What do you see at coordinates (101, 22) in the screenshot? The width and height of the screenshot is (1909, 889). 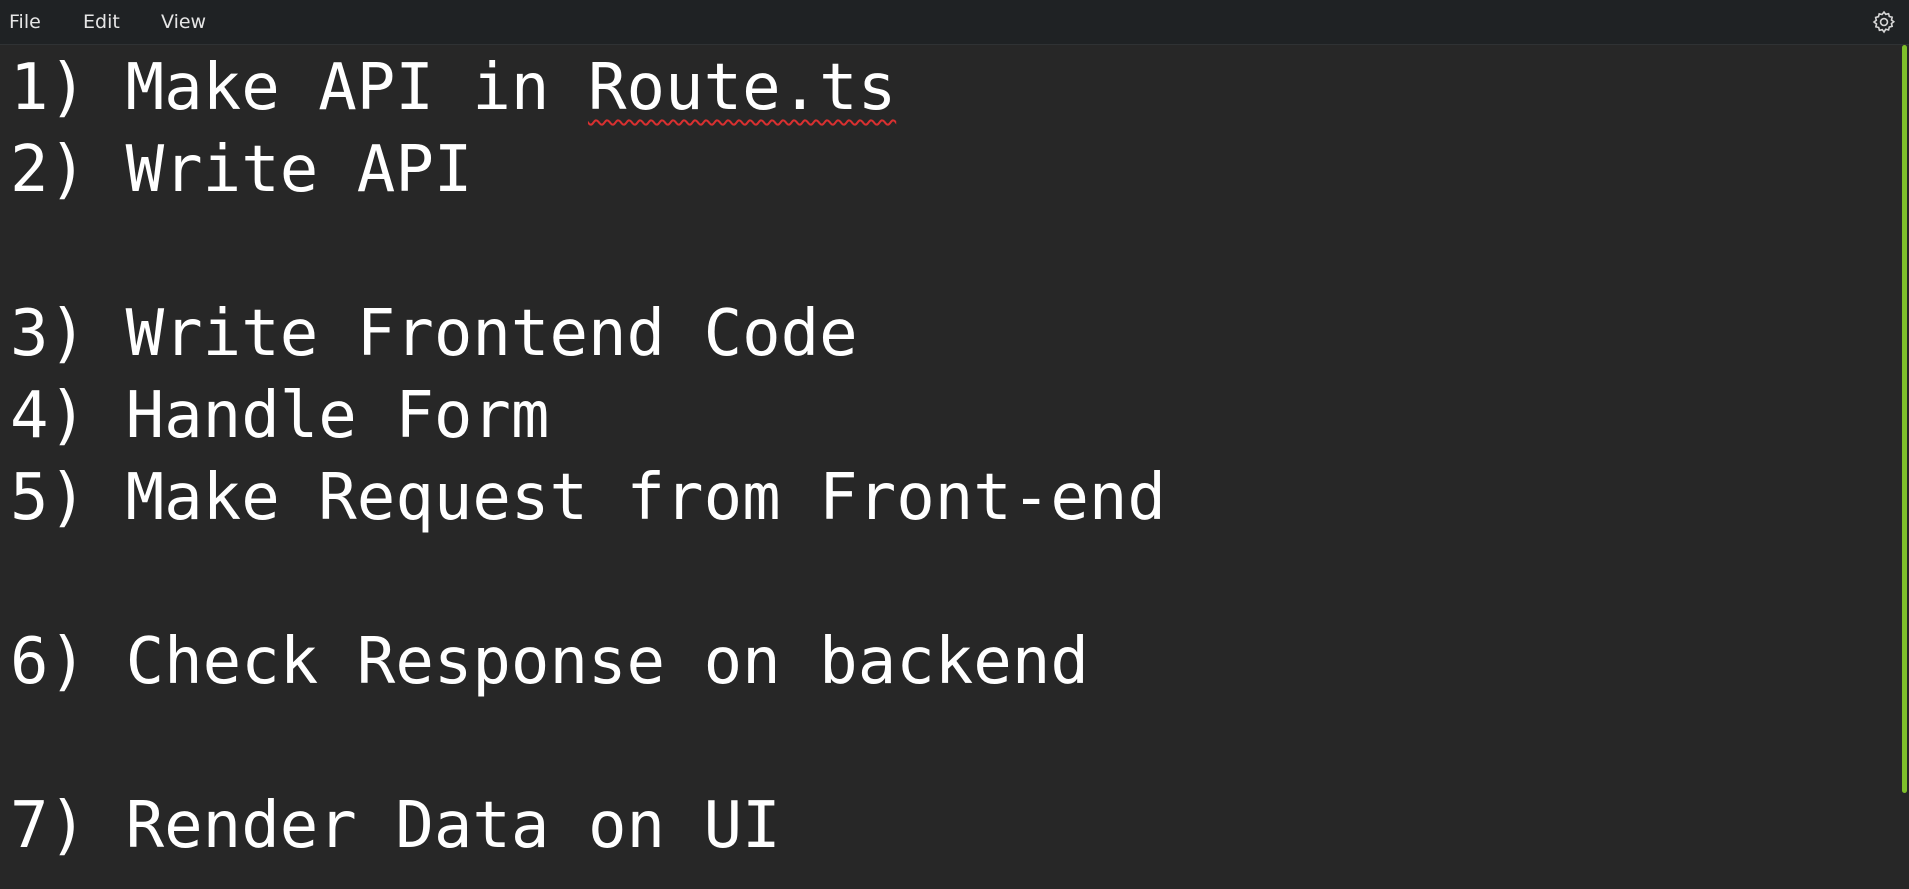 I see `menu-edit: Edit` at bounding box center [101, 22].